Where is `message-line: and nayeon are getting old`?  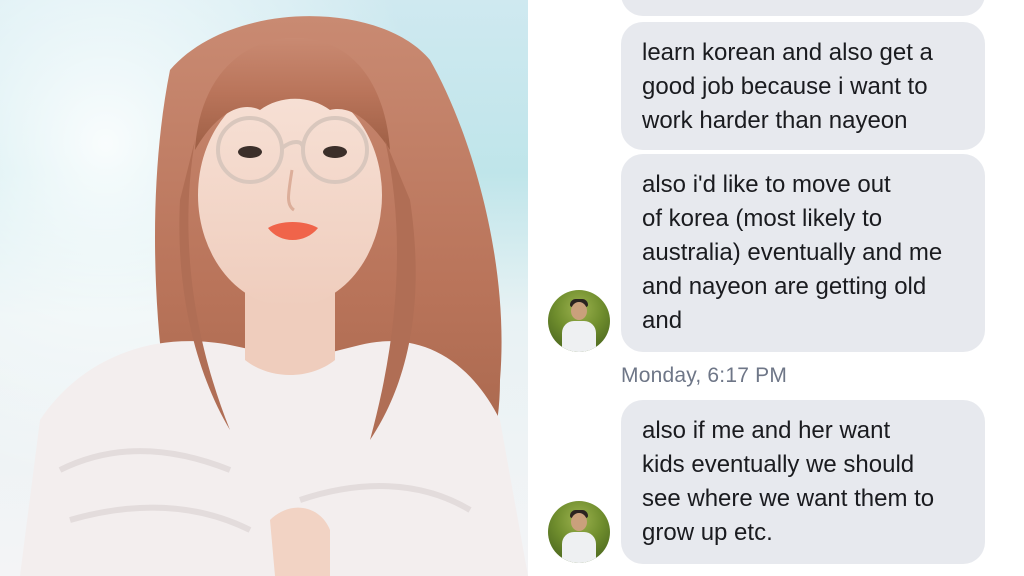
message-line: and nayeon are getting old is located at coordinates (784, 286).